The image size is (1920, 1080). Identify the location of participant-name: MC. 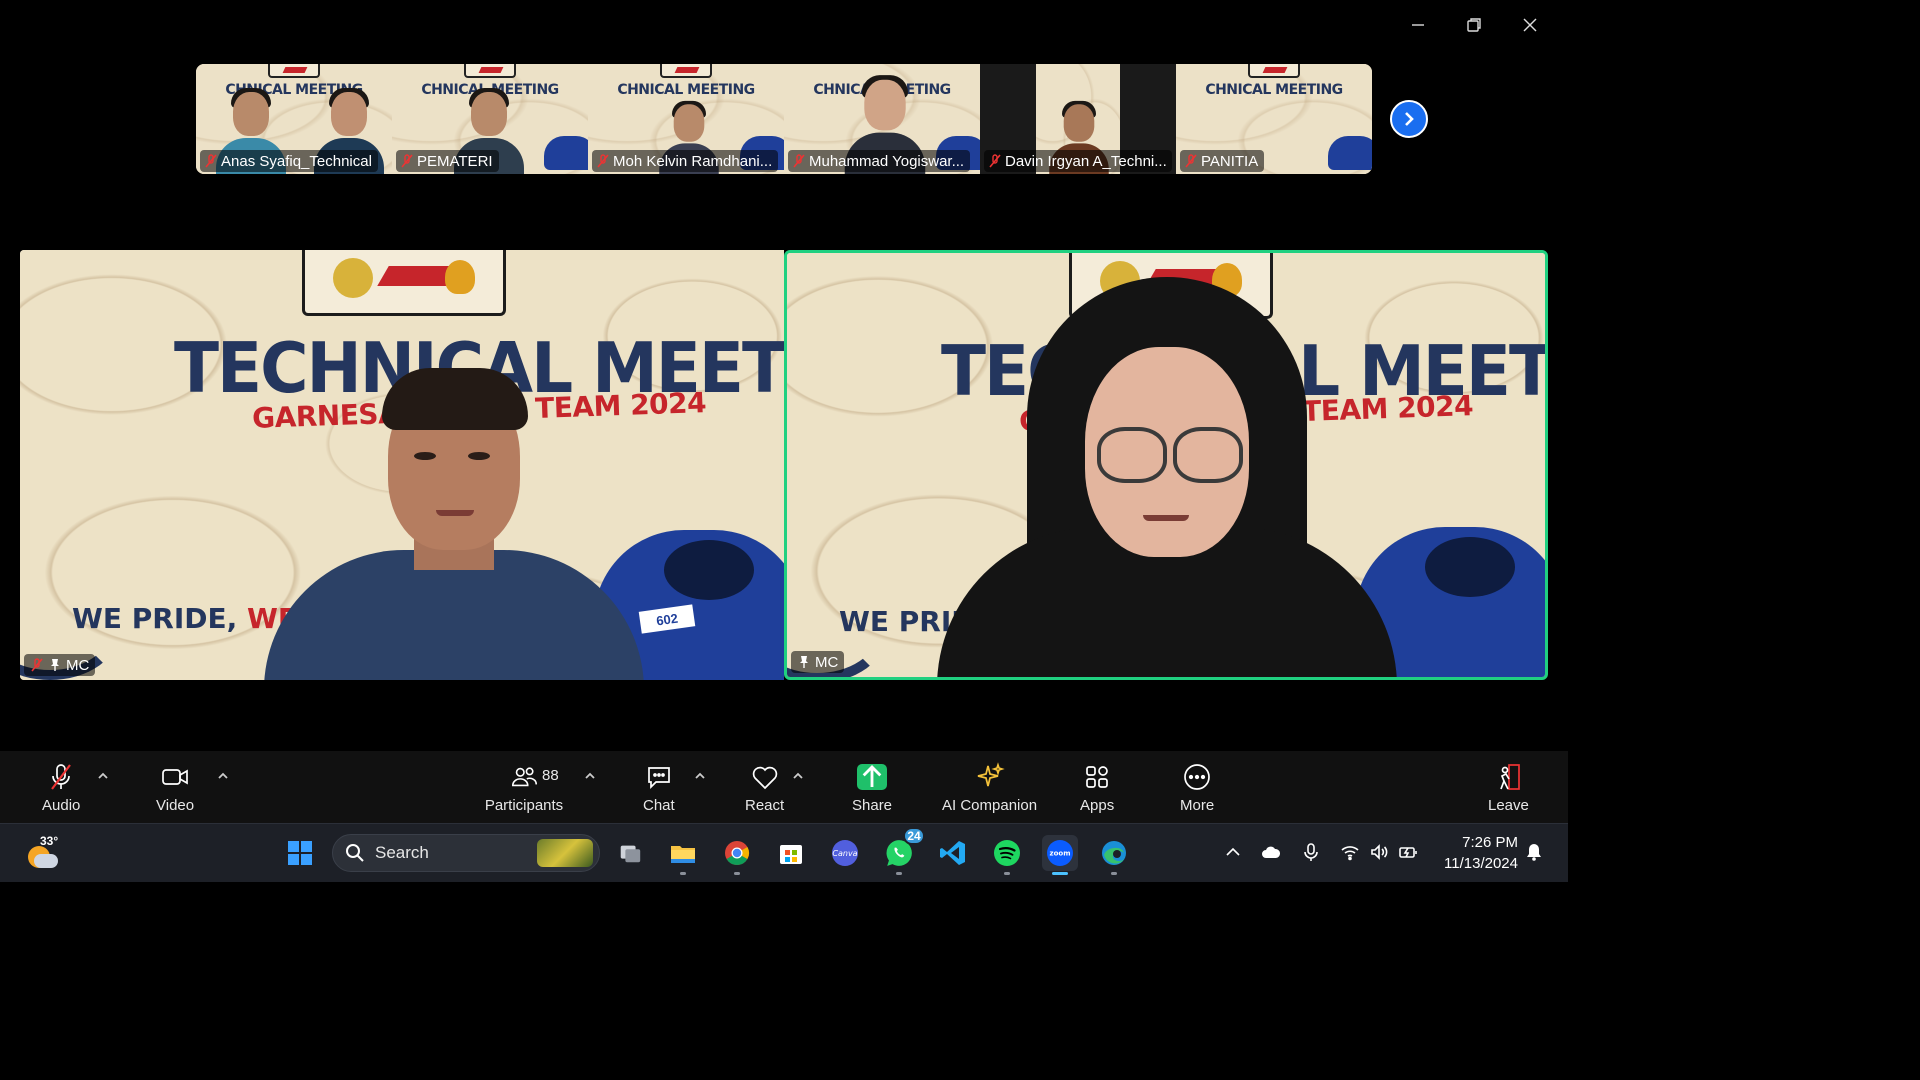
(78, 665).